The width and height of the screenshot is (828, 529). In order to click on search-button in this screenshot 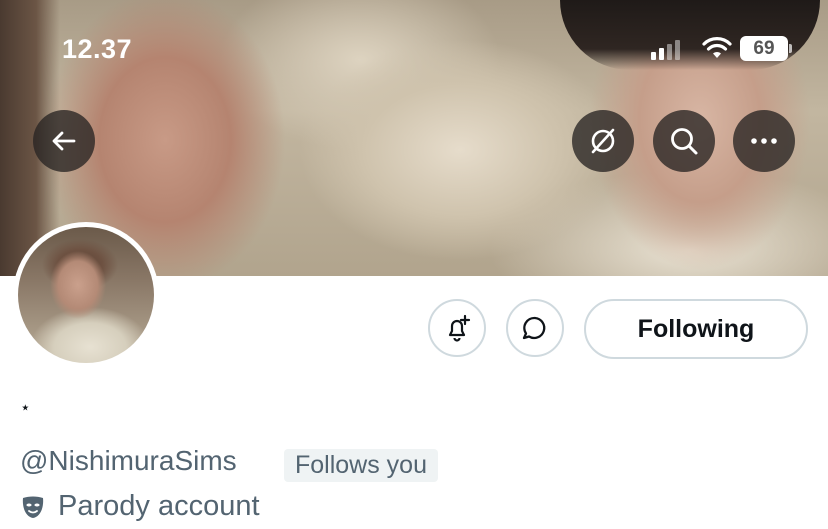, I will do `click(684, 141)`.